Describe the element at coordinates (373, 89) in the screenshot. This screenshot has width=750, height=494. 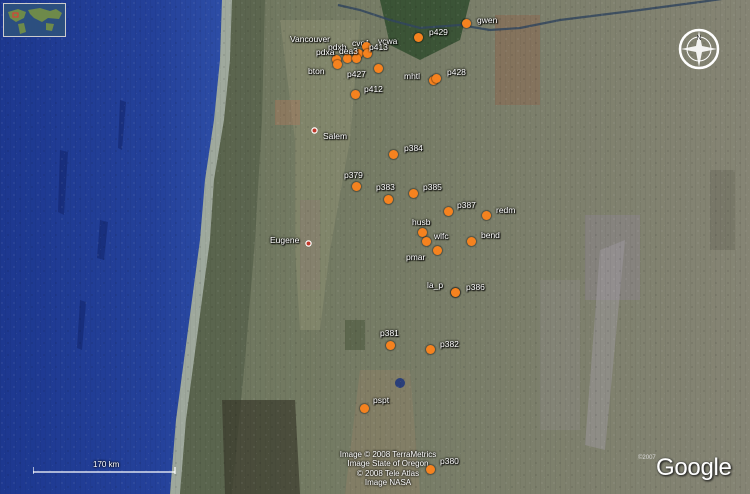
I see `station-label: p412` at that location.